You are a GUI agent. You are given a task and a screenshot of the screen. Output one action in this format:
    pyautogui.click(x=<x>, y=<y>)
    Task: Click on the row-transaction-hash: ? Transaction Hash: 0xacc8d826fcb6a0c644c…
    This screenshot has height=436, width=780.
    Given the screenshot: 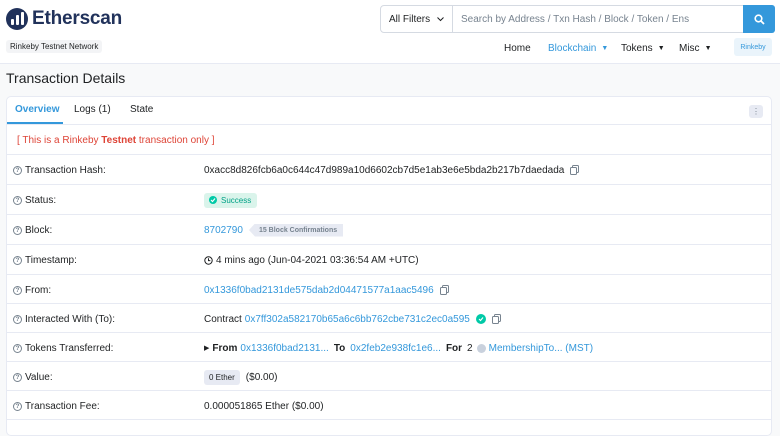 What is the action you would take?
    pyautogui.click(x=389, y=169)
    